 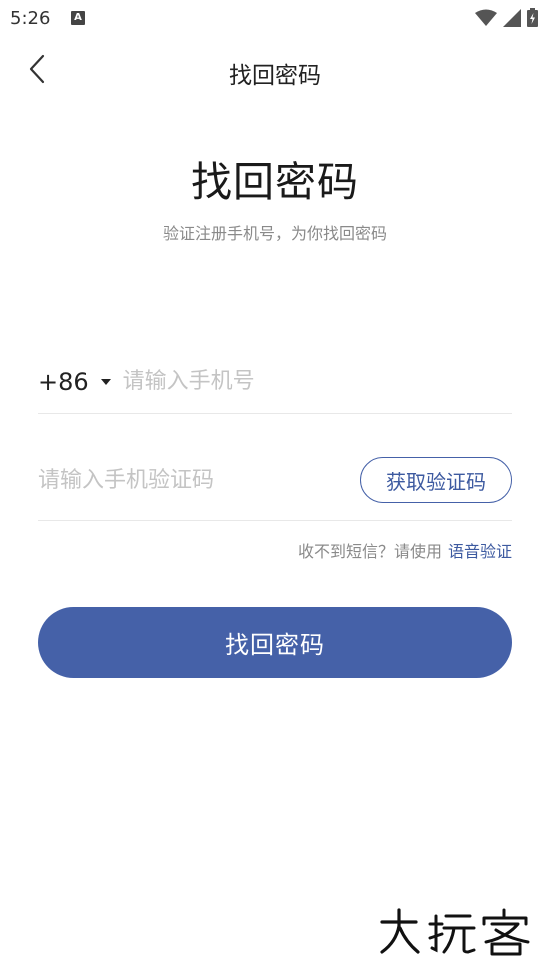 I want to click on verification-code-input, so click(x=188, y=480).